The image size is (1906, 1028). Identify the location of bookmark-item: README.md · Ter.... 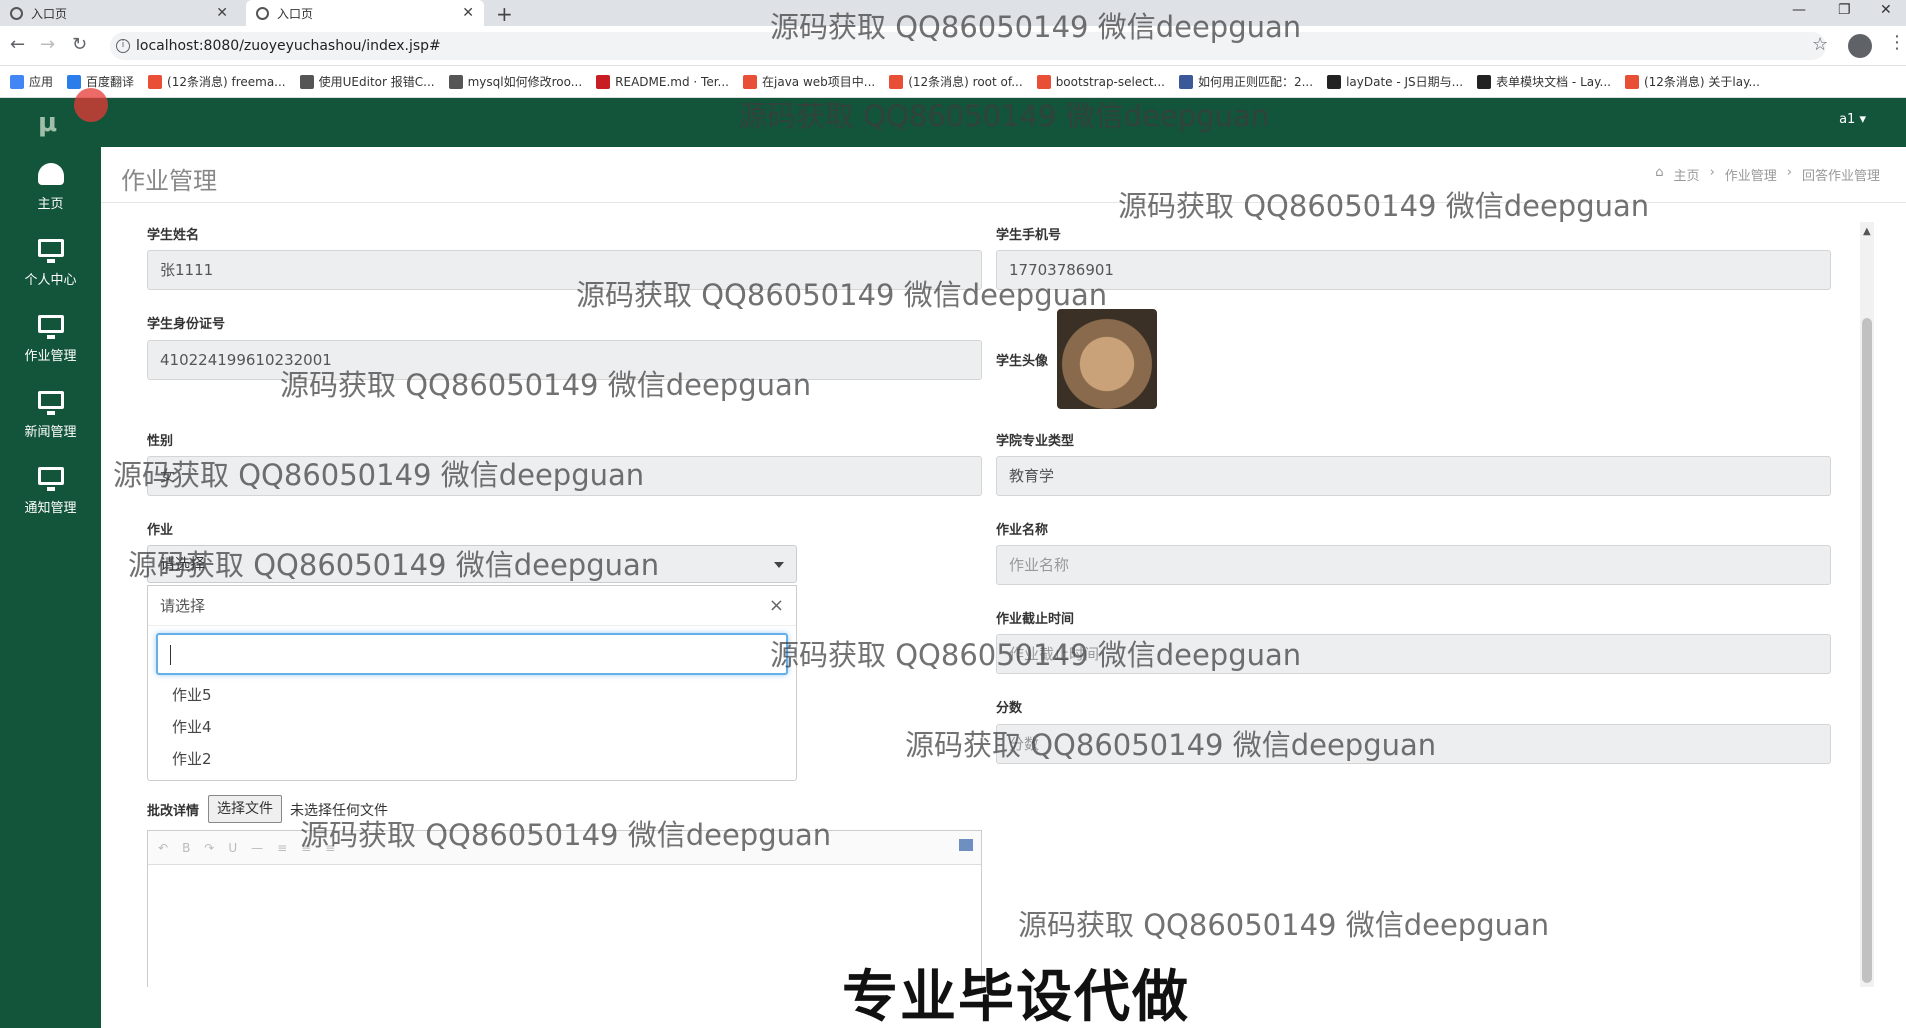
(662, 81).